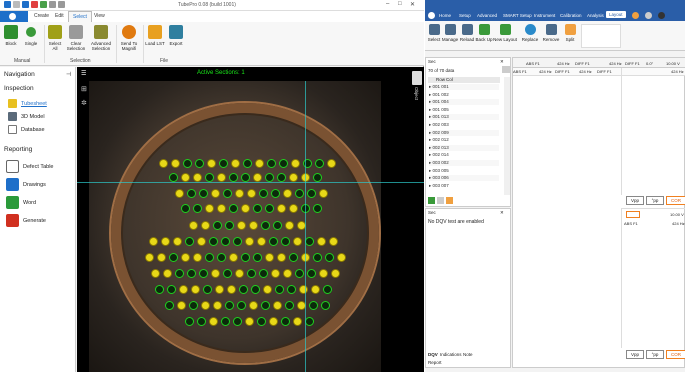 This screenshot has width=685, height=372. Describe the element at coordinates (176, 35) in the screenshot. I see `export-button: Export` at that location.